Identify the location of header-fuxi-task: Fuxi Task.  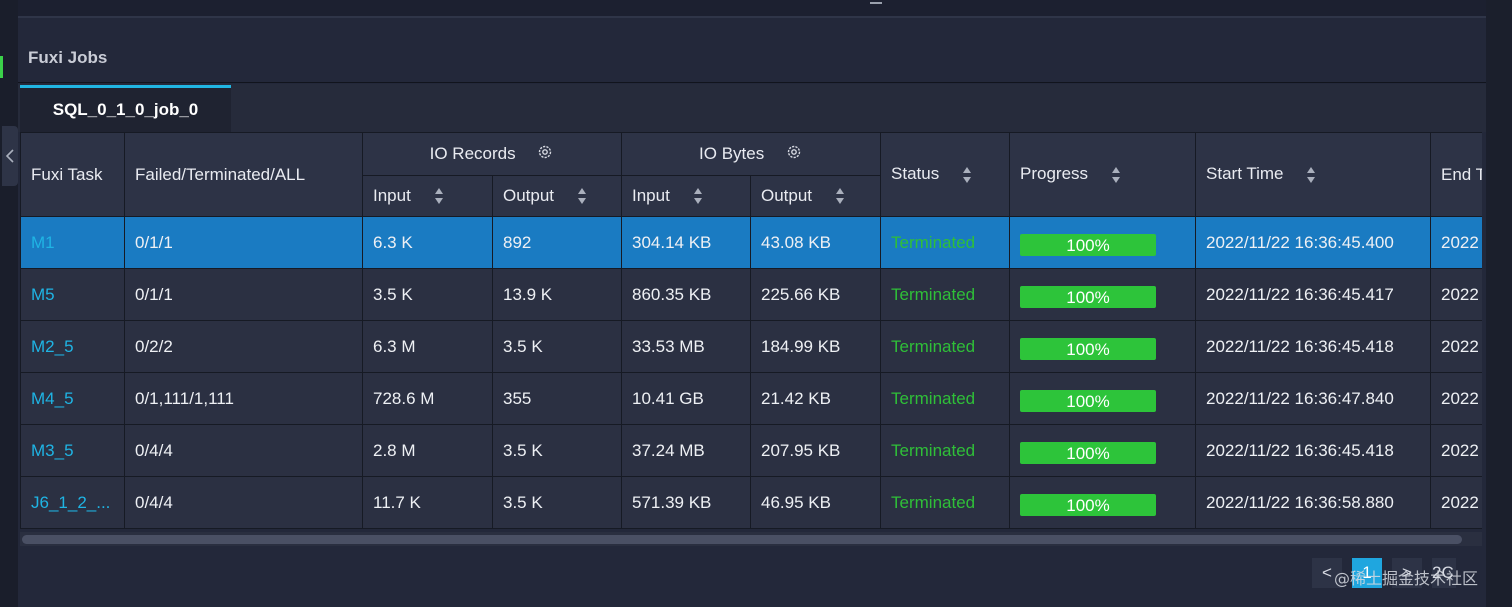
(72, 174).